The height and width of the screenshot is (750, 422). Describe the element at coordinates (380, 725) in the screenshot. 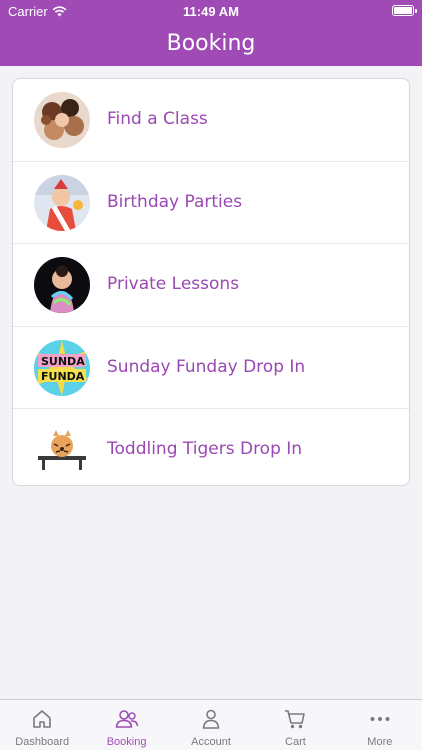

I see `tab-more: More` at that location.